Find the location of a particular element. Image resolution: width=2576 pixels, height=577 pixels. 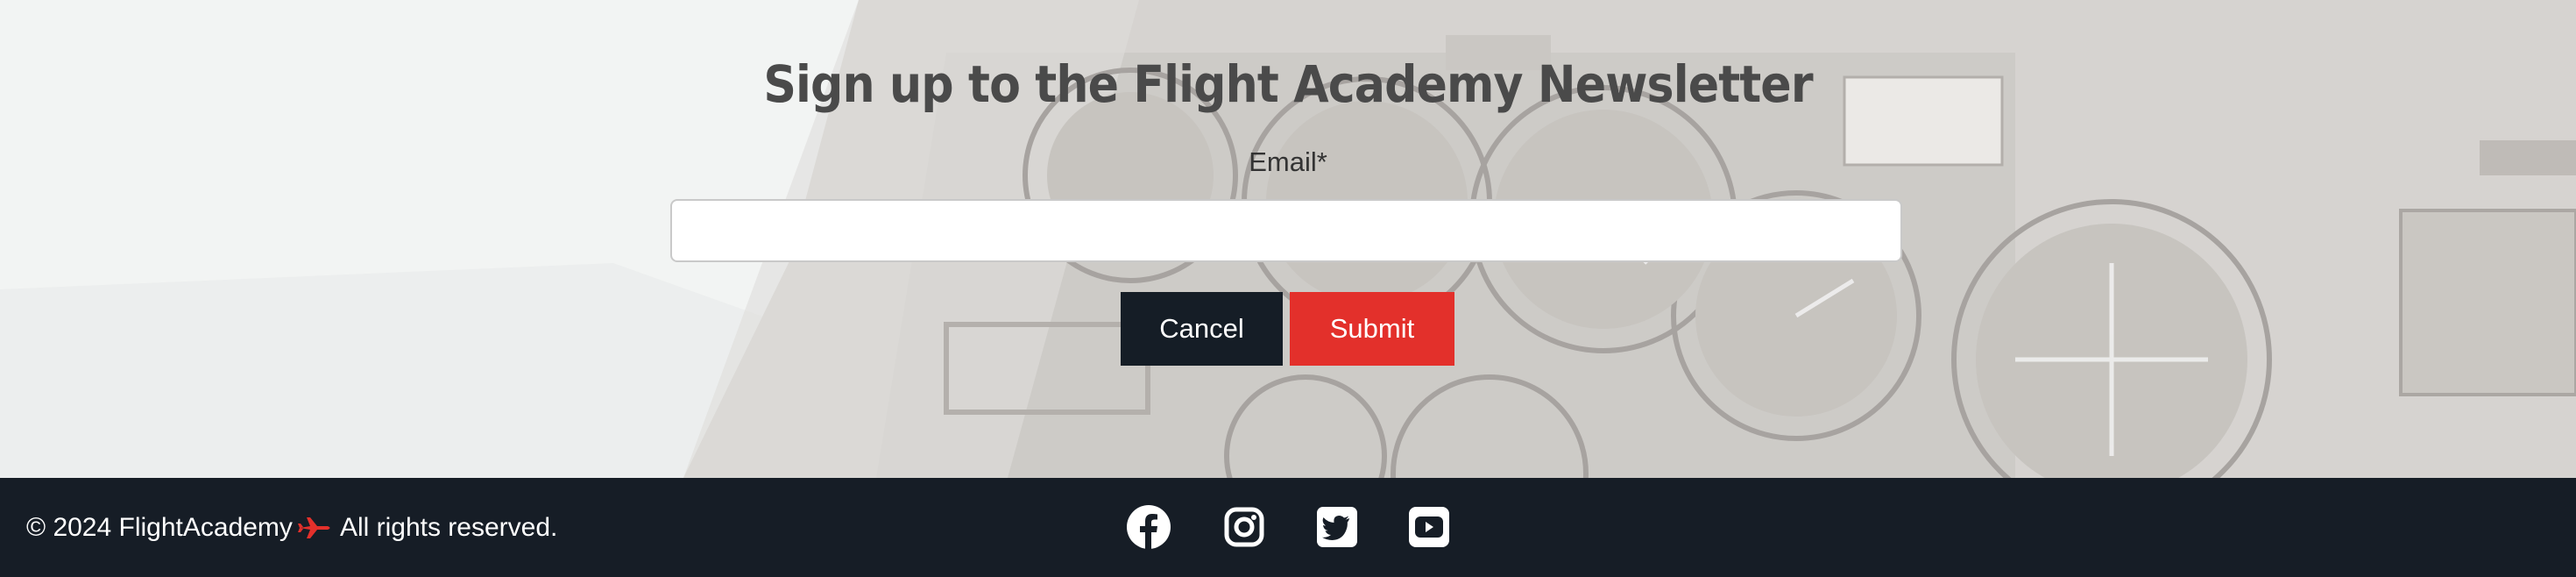

facebook-link is located at coordinates (1148, 527).